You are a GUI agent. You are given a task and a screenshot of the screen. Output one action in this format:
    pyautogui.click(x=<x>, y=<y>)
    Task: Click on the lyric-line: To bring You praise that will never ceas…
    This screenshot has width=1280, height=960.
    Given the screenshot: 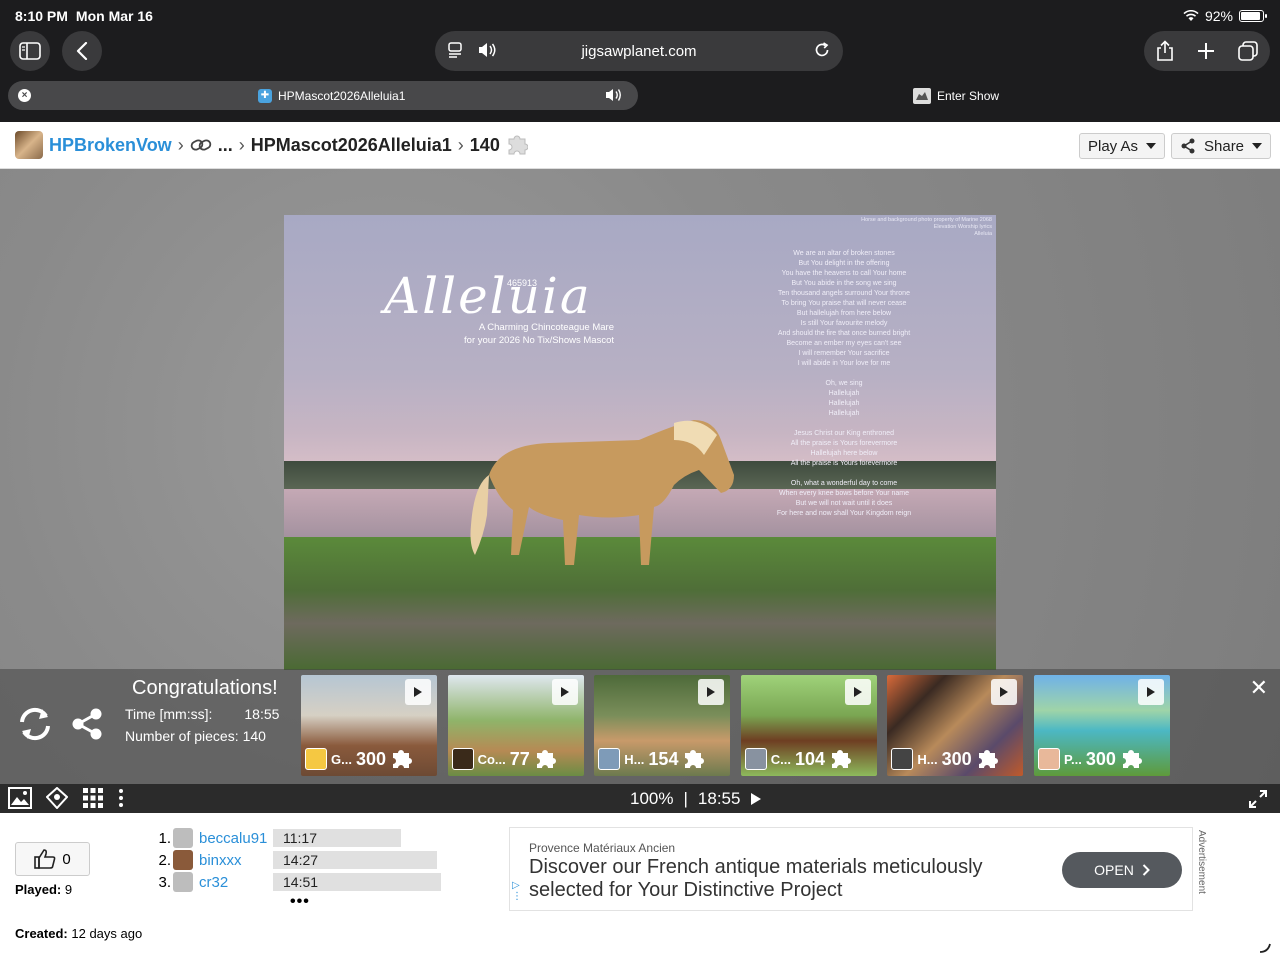 What is the action you would take?
    pyautogui.click(x=844, y=303)
    